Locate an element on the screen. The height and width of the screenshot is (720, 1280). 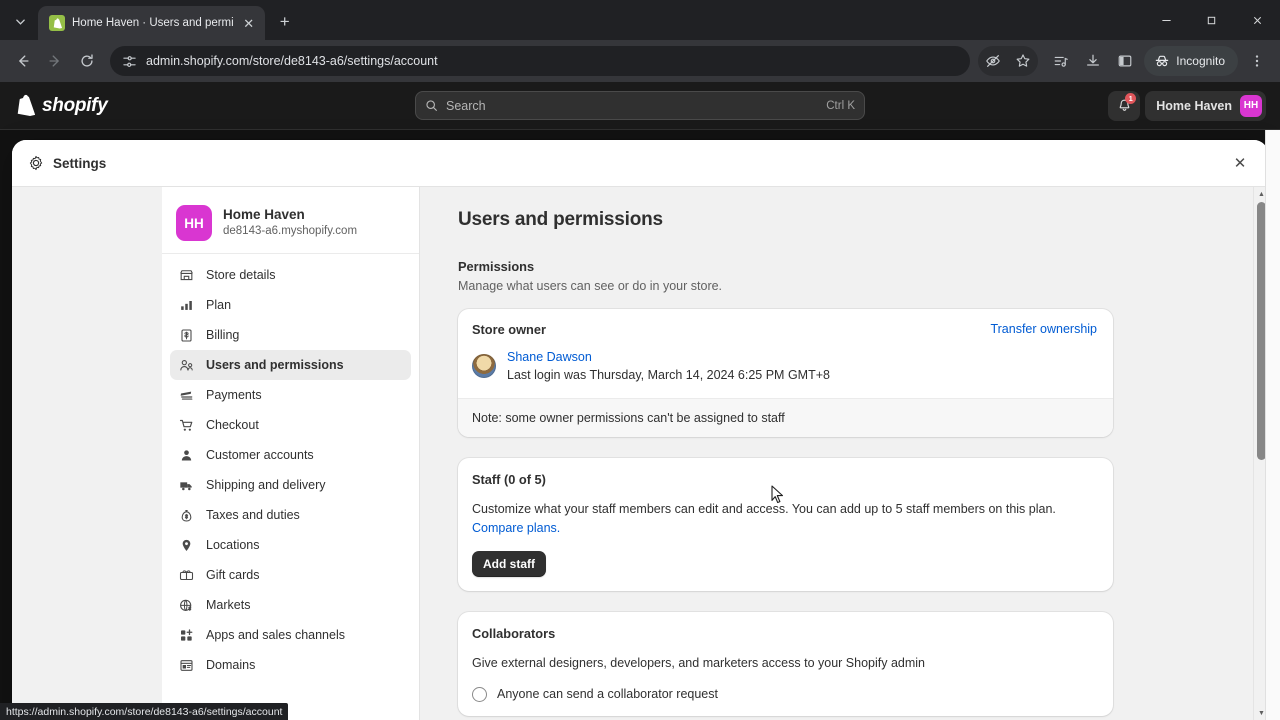
store-menu-name: Home Haven is located at coordinates (1194, 105).